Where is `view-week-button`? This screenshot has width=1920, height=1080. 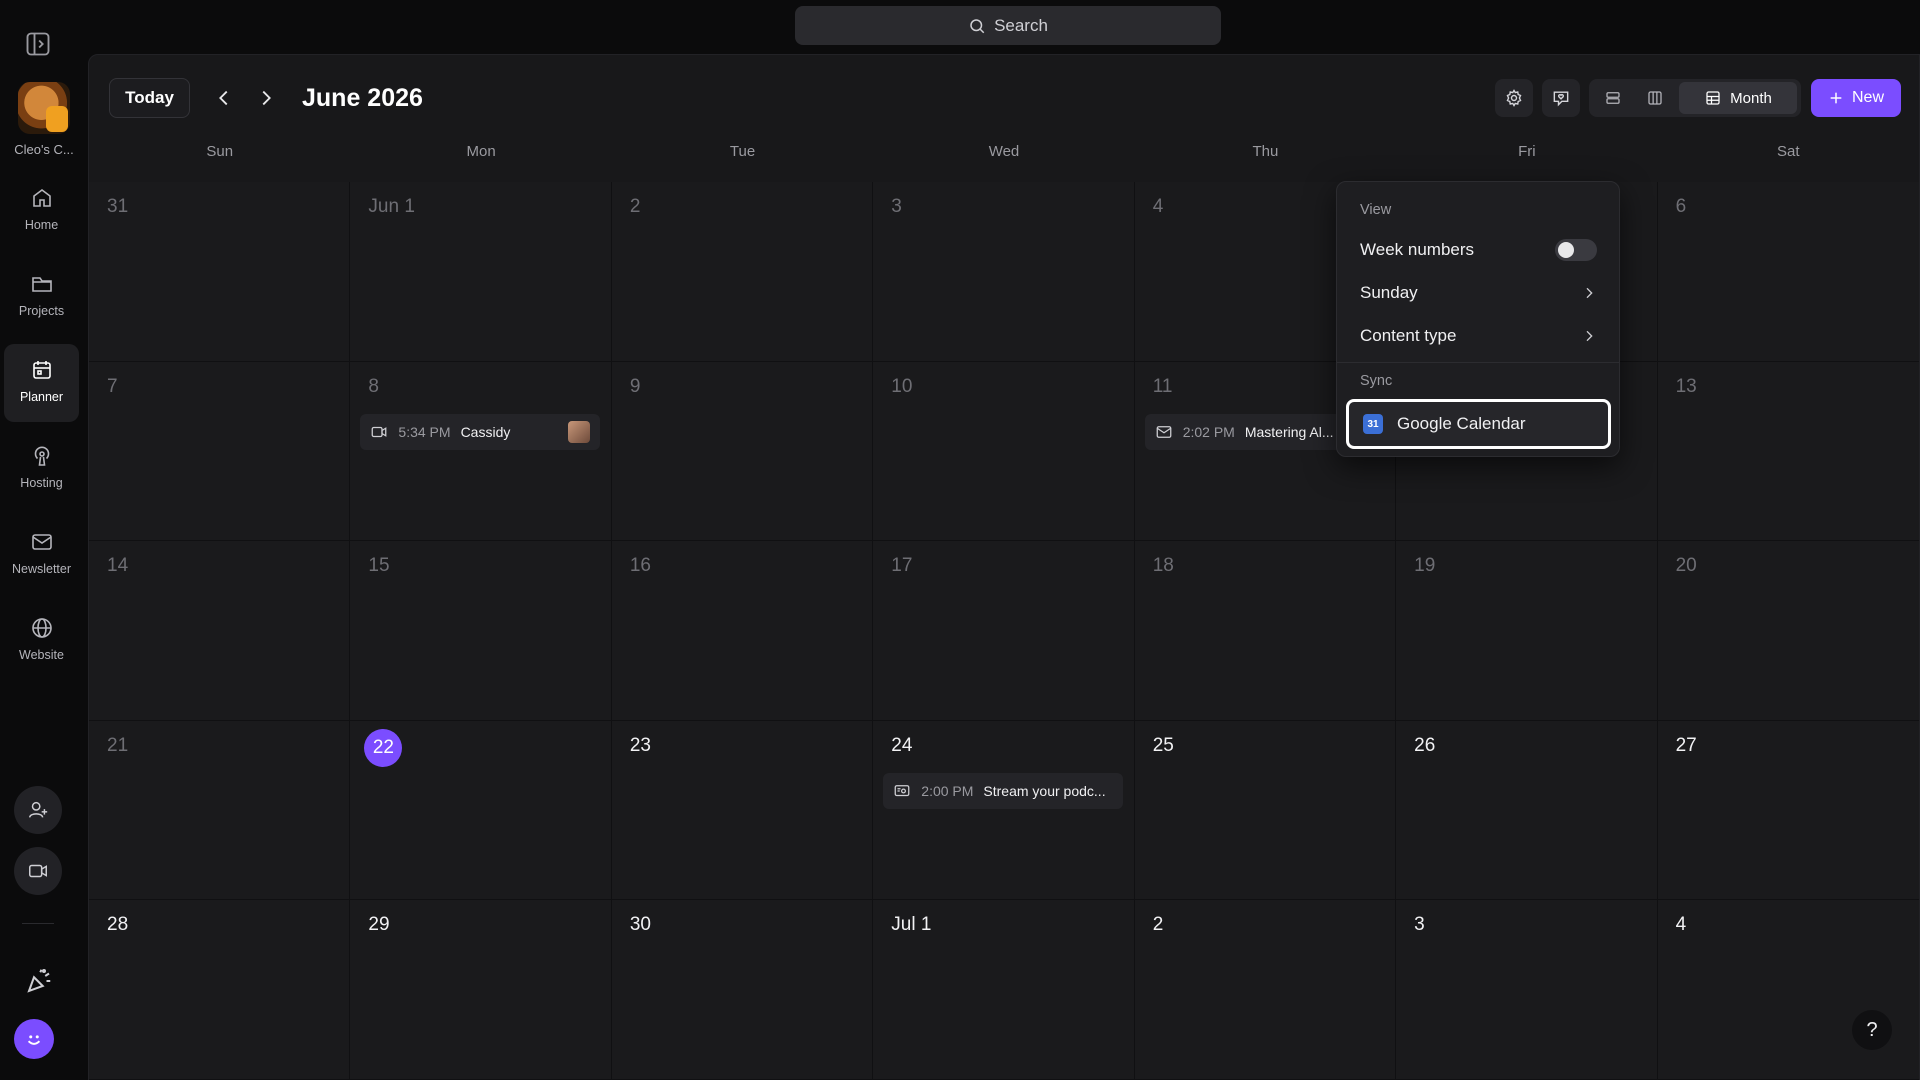
view-week-button is located at coordinates (1655, 98).